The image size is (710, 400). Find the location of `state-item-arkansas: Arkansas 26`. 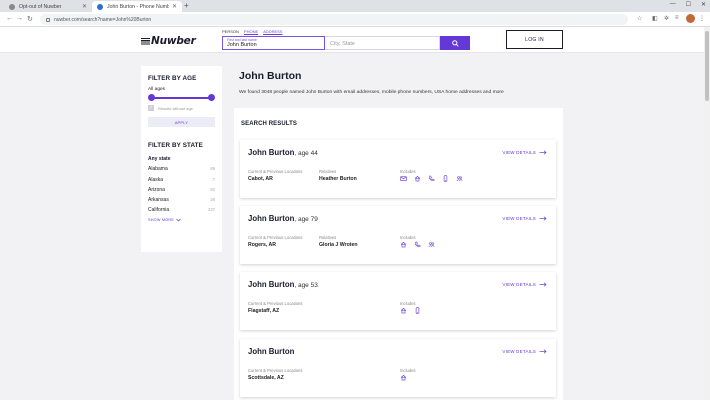

state-item-arkansas: Arkansas 26 is located at coordinates (181, 200).